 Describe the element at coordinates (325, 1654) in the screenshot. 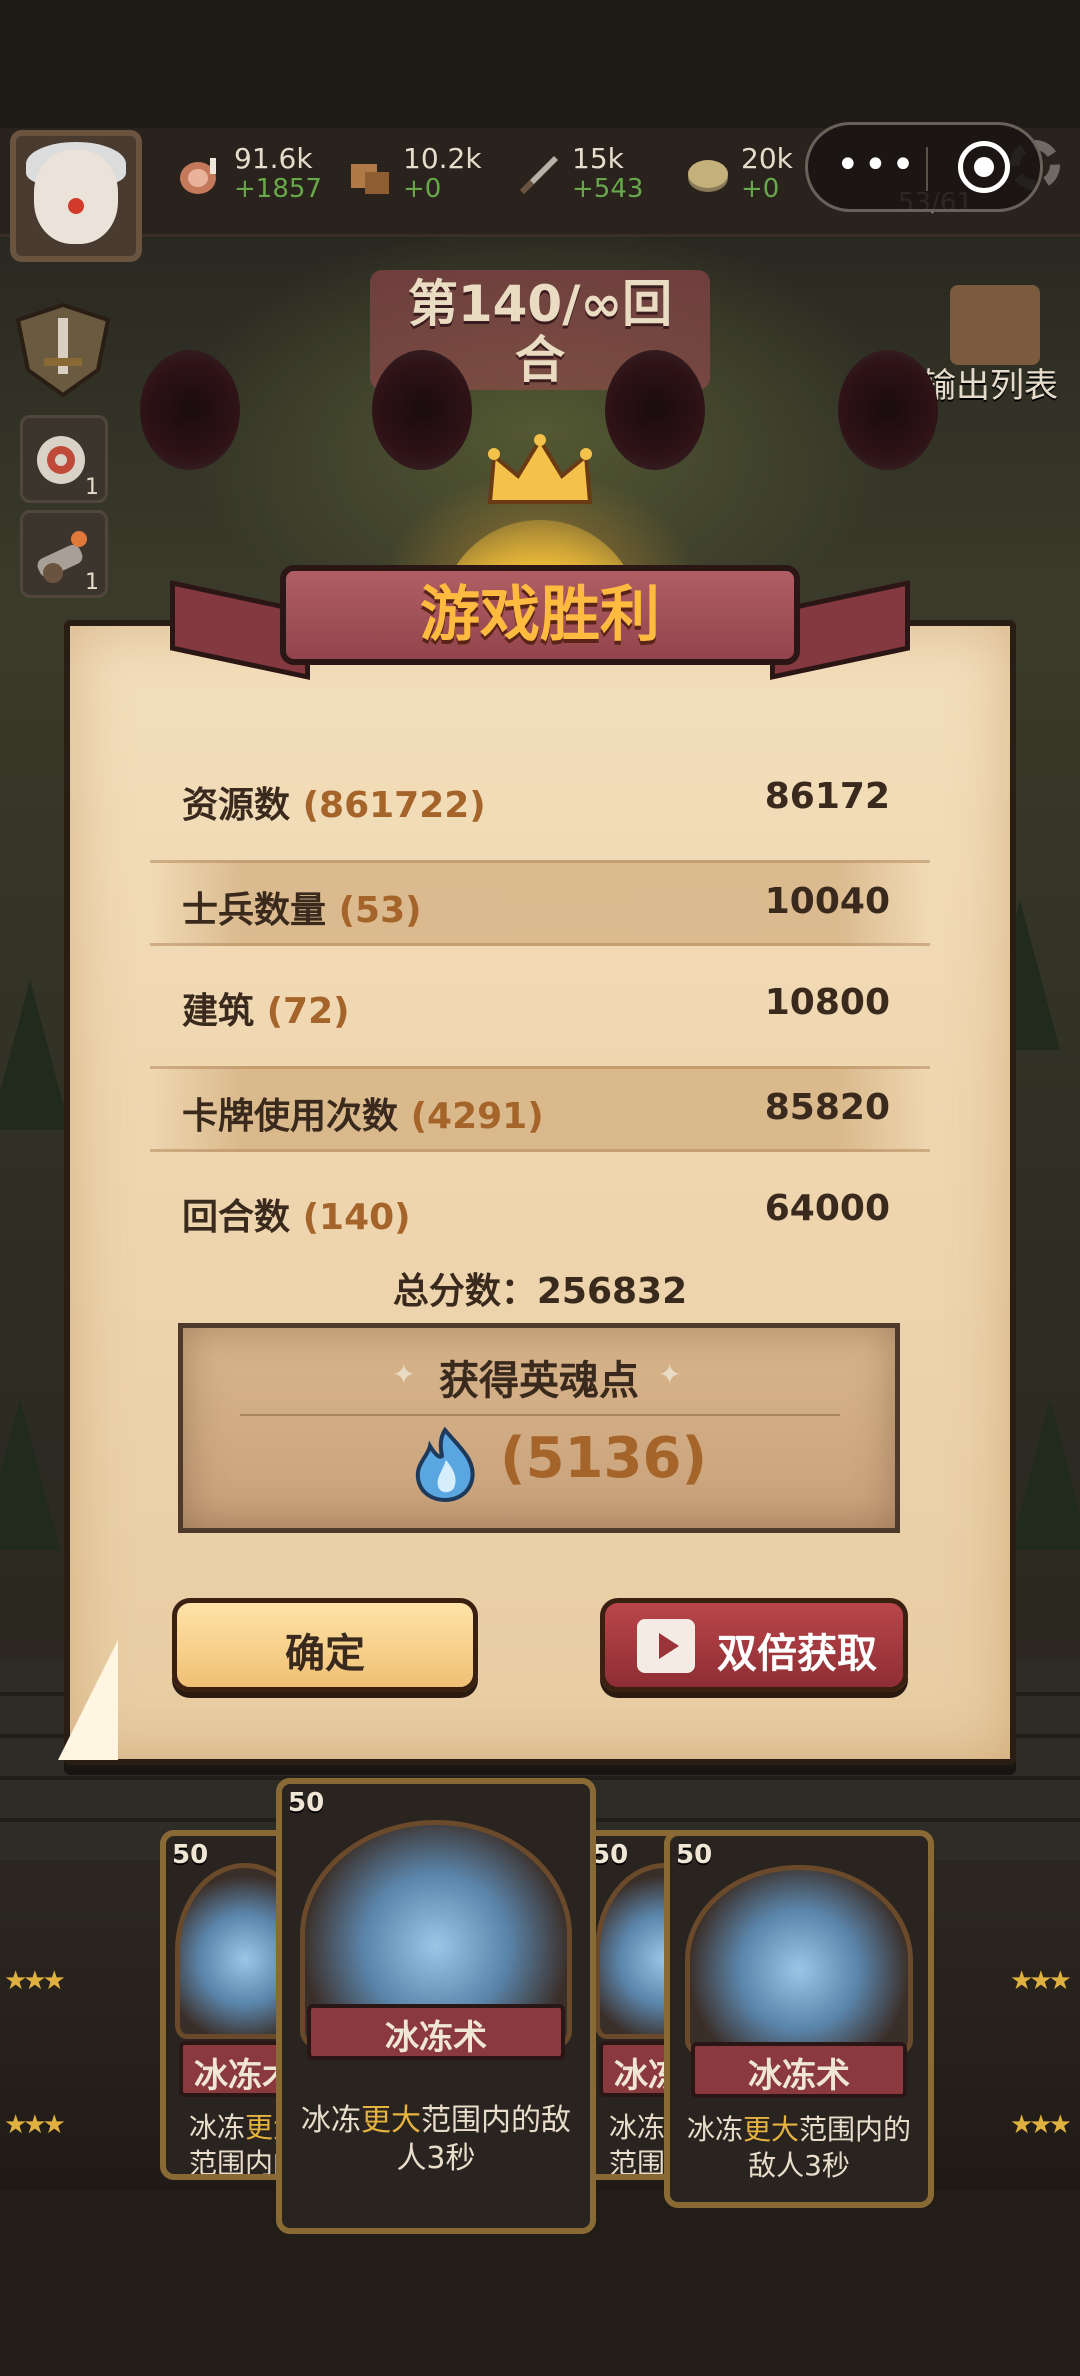

I see `confirm-button-label: 确定` at that location.